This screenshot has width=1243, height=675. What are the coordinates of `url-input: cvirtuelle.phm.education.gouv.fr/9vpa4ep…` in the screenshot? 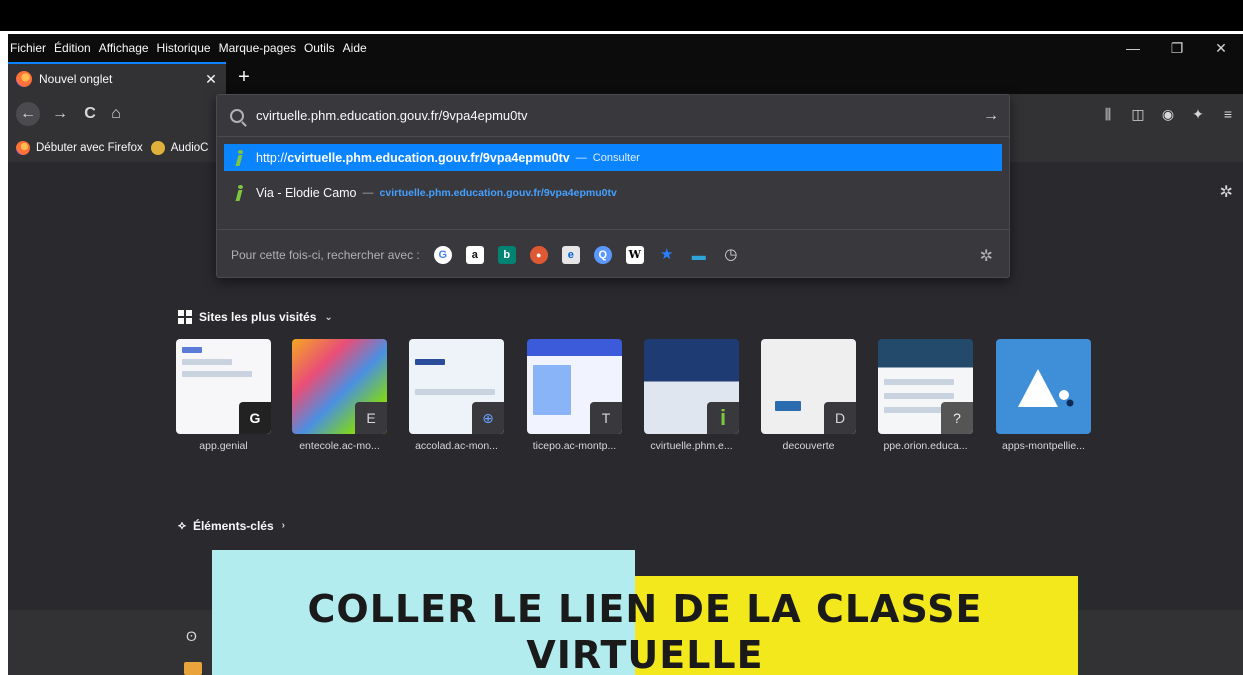 It's located at (614, 115).